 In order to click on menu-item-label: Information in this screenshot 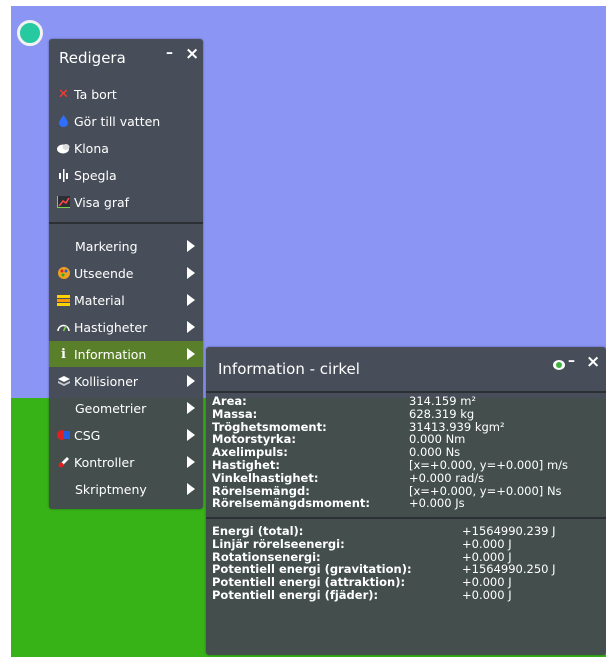, I will do `click(110, 354)`.